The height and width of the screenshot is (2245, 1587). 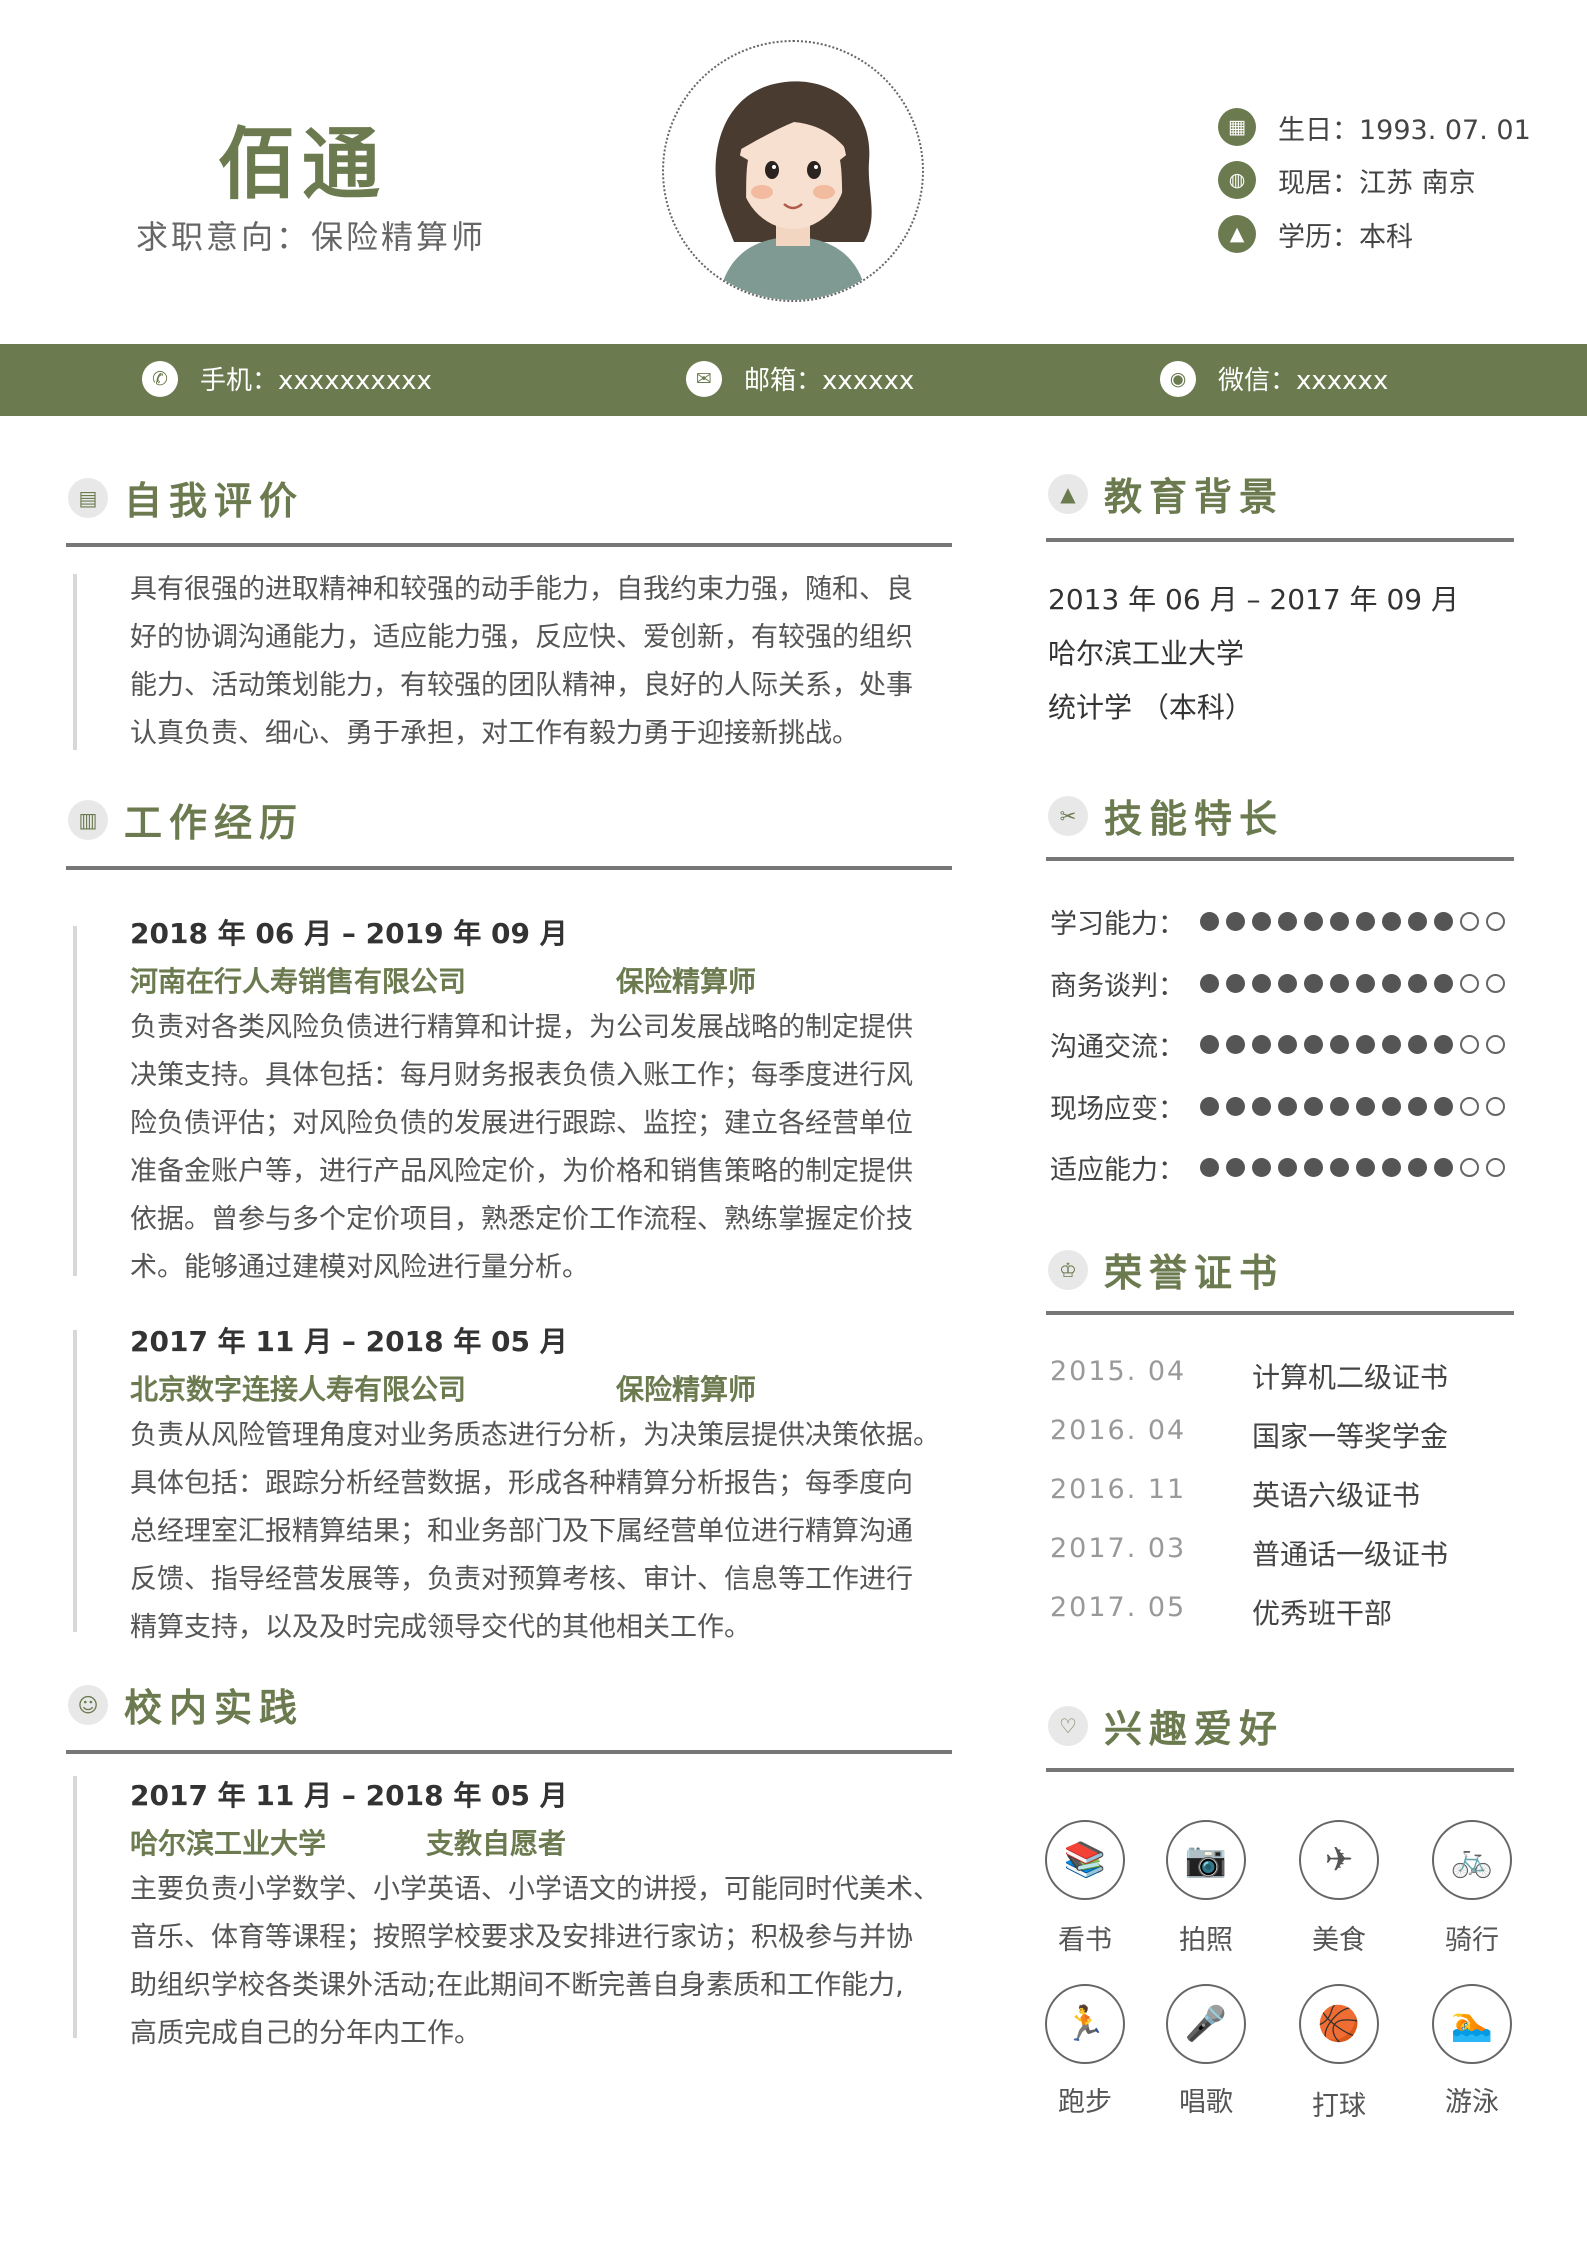 What do you see at coordinates (1404, 130) in the screenshot?
I see `birthday-text: 生日：1993. 07. 01` at bounding box center [1404, 130].